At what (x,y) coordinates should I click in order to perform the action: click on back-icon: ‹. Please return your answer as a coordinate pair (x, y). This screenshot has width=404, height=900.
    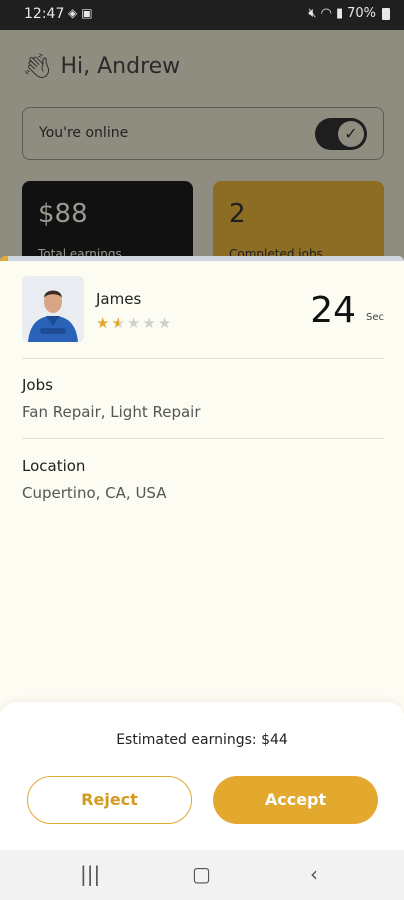
    Looking at the image, I should click on (314, 874).